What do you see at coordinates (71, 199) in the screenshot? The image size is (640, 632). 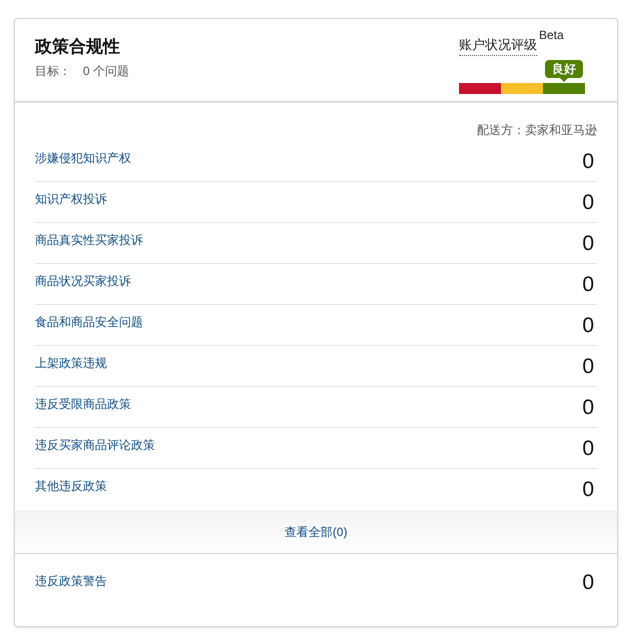 I see `issue-link: 知识产权投诉` at bounding box center [71, 199].